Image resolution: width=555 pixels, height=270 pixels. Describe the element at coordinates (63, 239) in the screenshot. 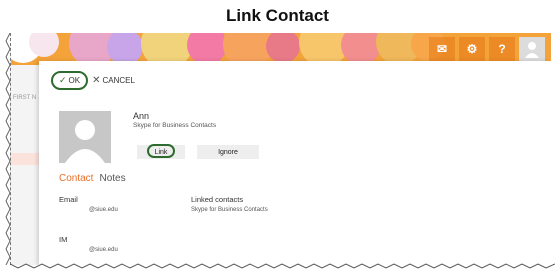

I see `im-label: IM` at that location.